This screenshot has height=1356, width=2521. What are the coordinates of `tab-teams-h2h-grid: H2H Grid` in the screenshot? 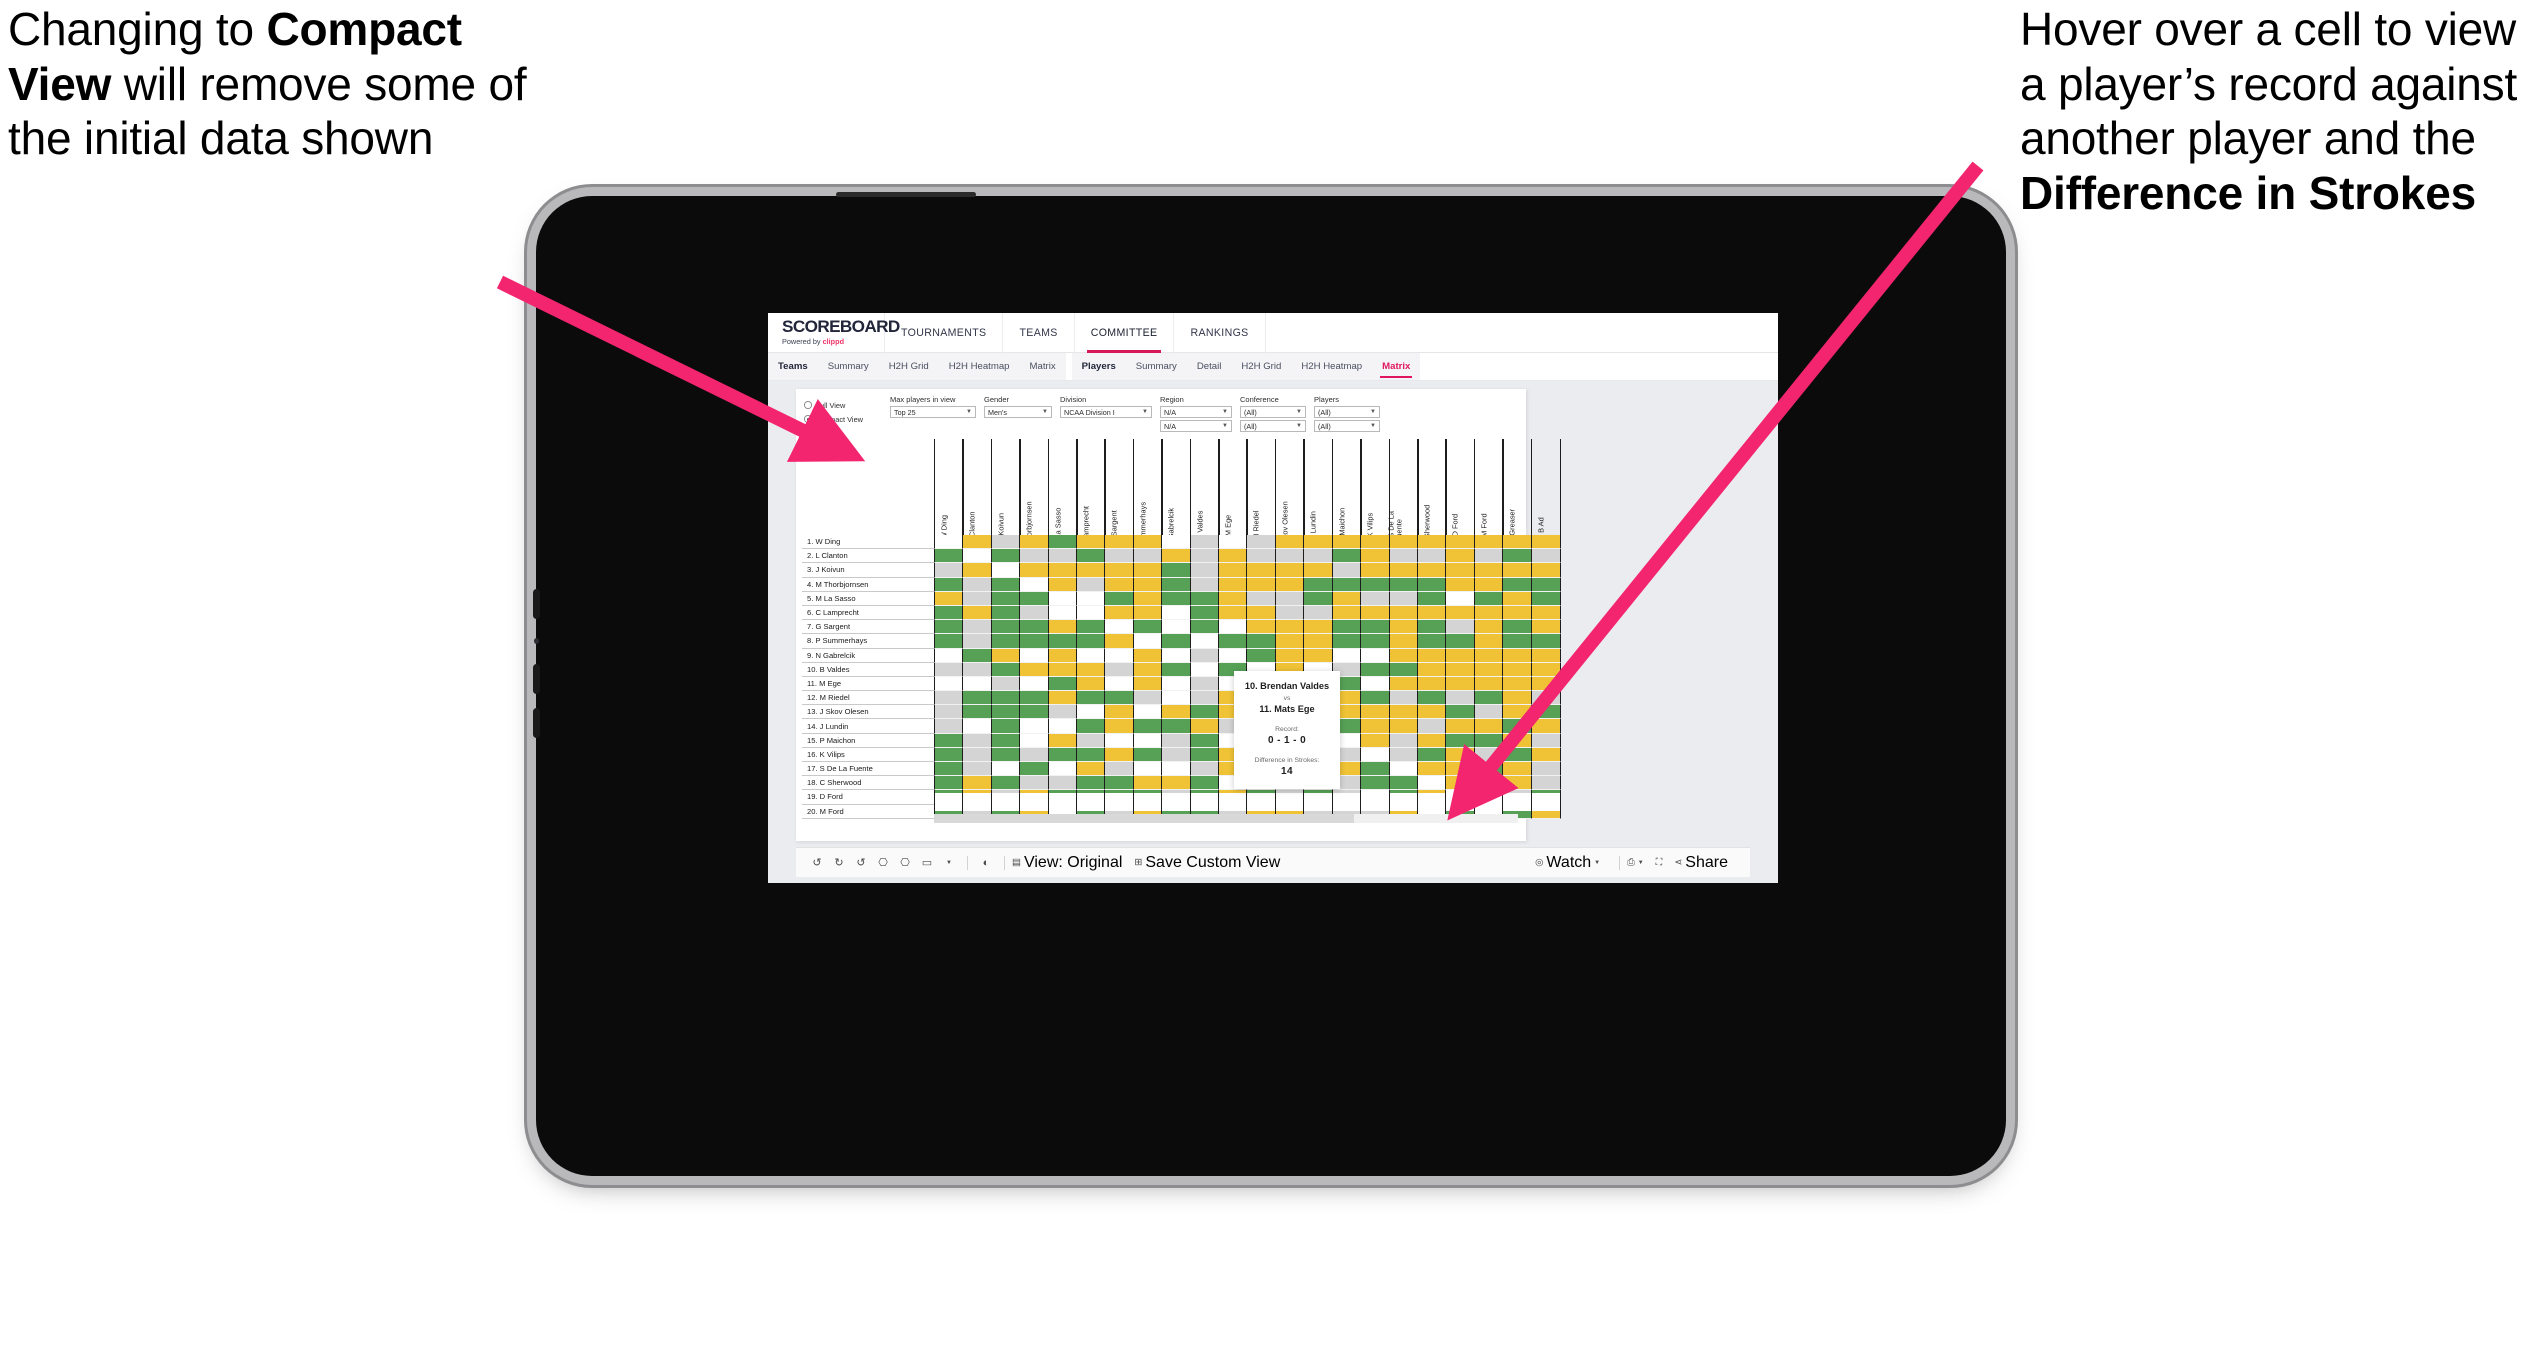 It's located at (909, 366).